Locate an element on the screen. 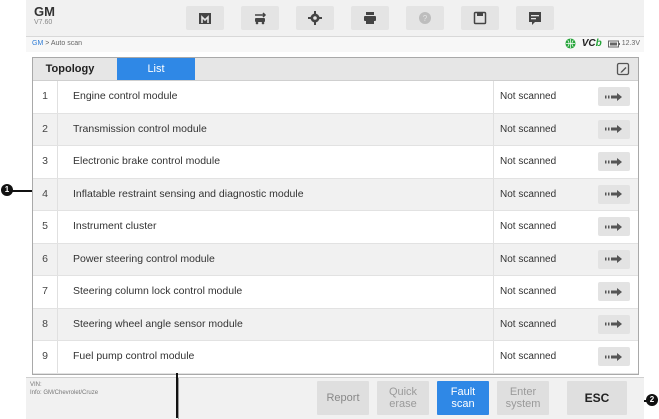 The width and height of the screenshot is (659, 419). vehicle-info-text: Info: GM/Chevrolet/Cruze is located at coordinates (64, 393).